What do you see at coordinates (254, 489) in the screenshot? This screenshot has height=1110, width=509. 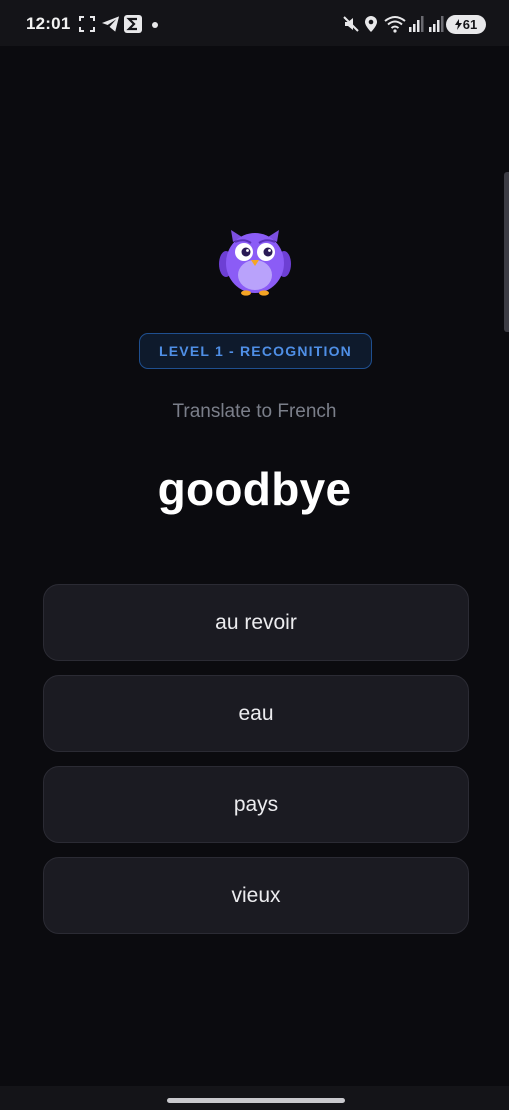 I see `prompt-word: goodbye` at bounding box center [254, 489].